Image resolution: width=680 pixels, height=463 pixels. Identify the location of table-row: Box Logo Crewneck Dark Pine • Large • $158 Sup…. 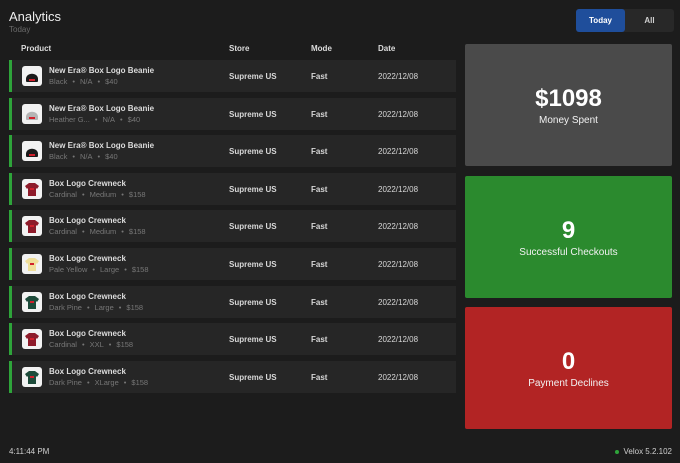
(232, 301).